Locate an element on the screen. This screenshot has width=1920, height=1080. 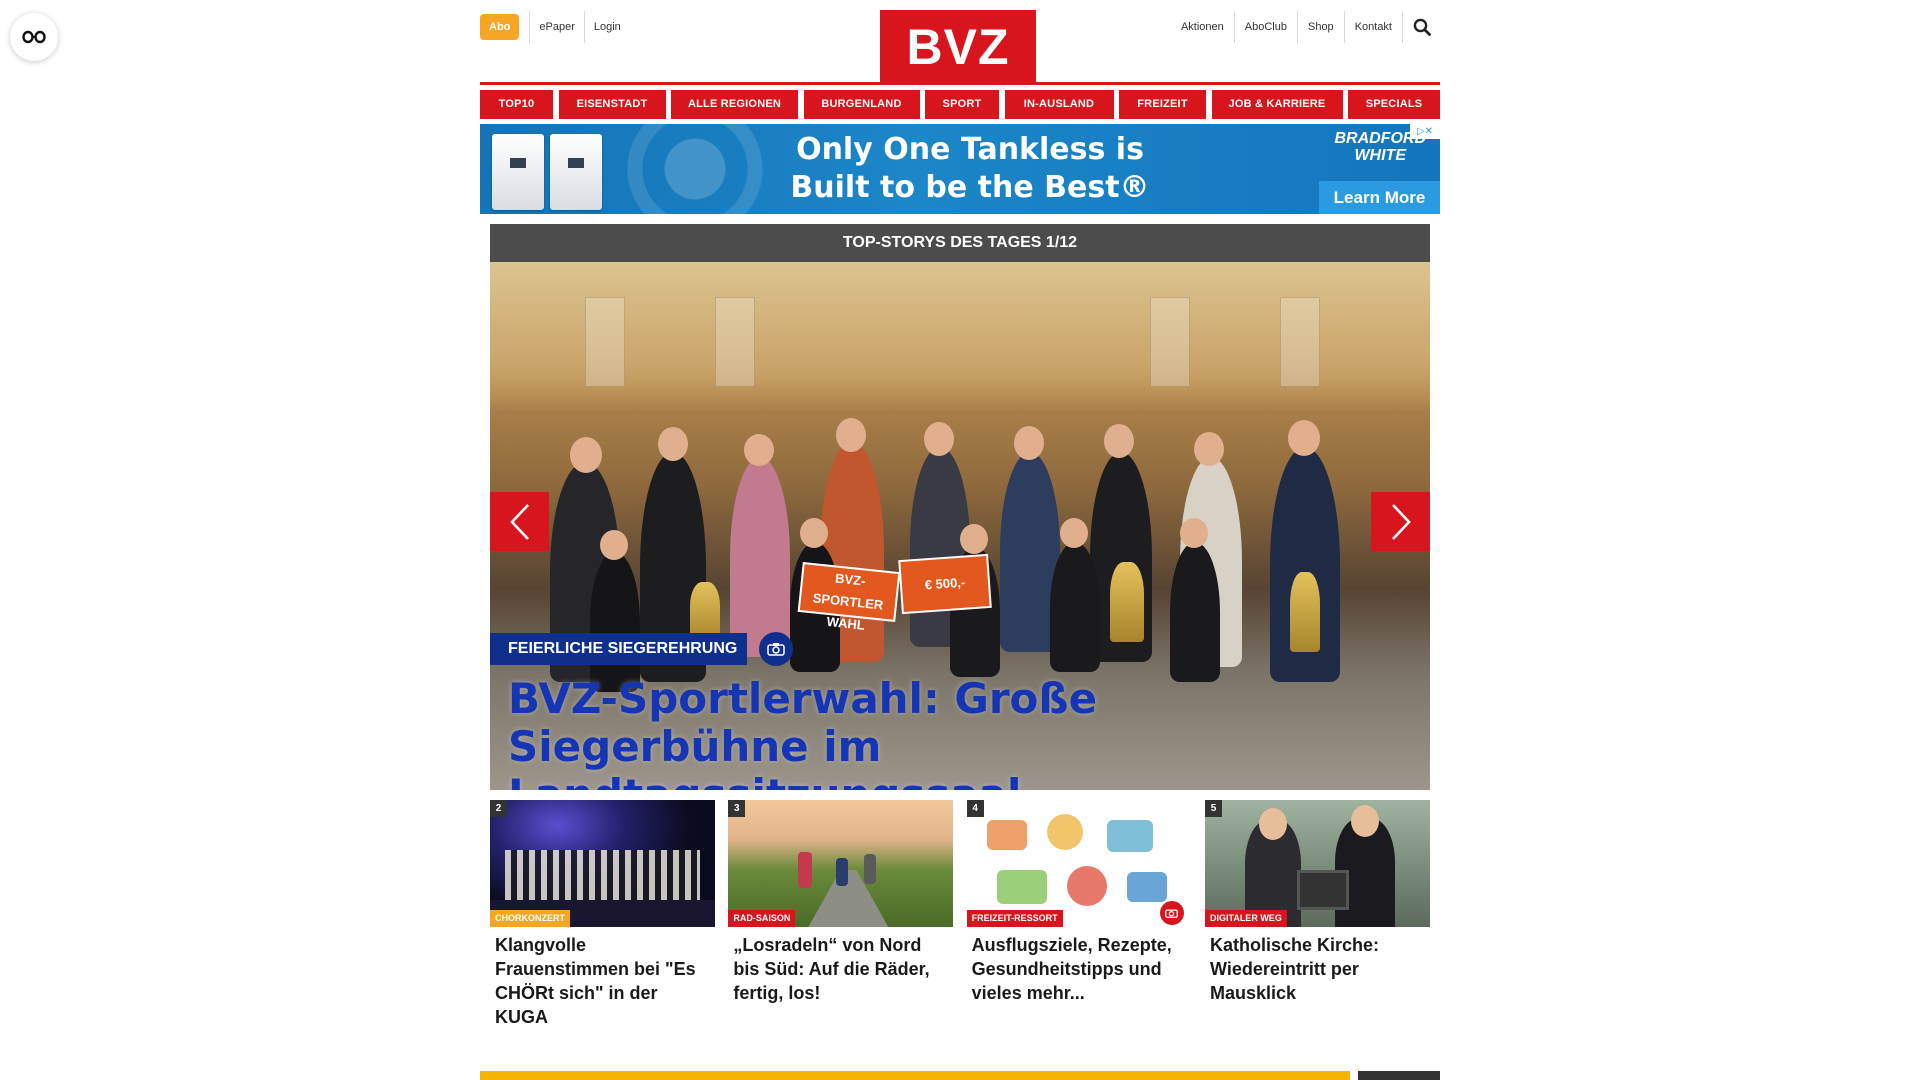
teaser-kicker: RAD-SAISON is located at coordinates (762, 918).